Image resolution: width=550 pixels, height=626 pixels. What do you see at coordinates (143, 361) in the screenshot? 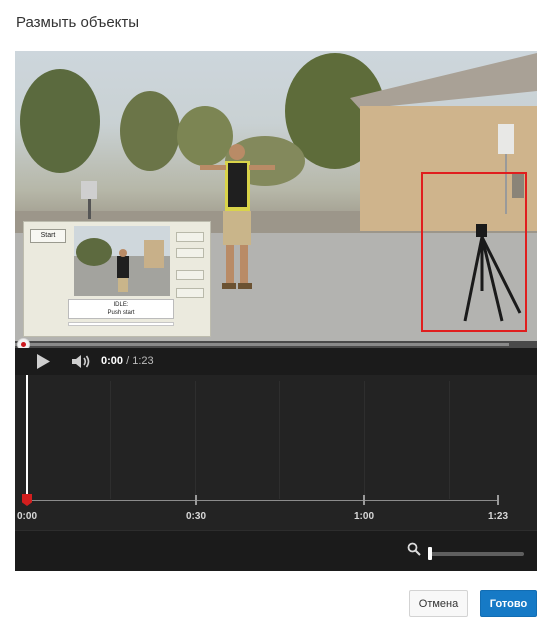
I see `time-total: 1:23` at bounding box center [143, 361].